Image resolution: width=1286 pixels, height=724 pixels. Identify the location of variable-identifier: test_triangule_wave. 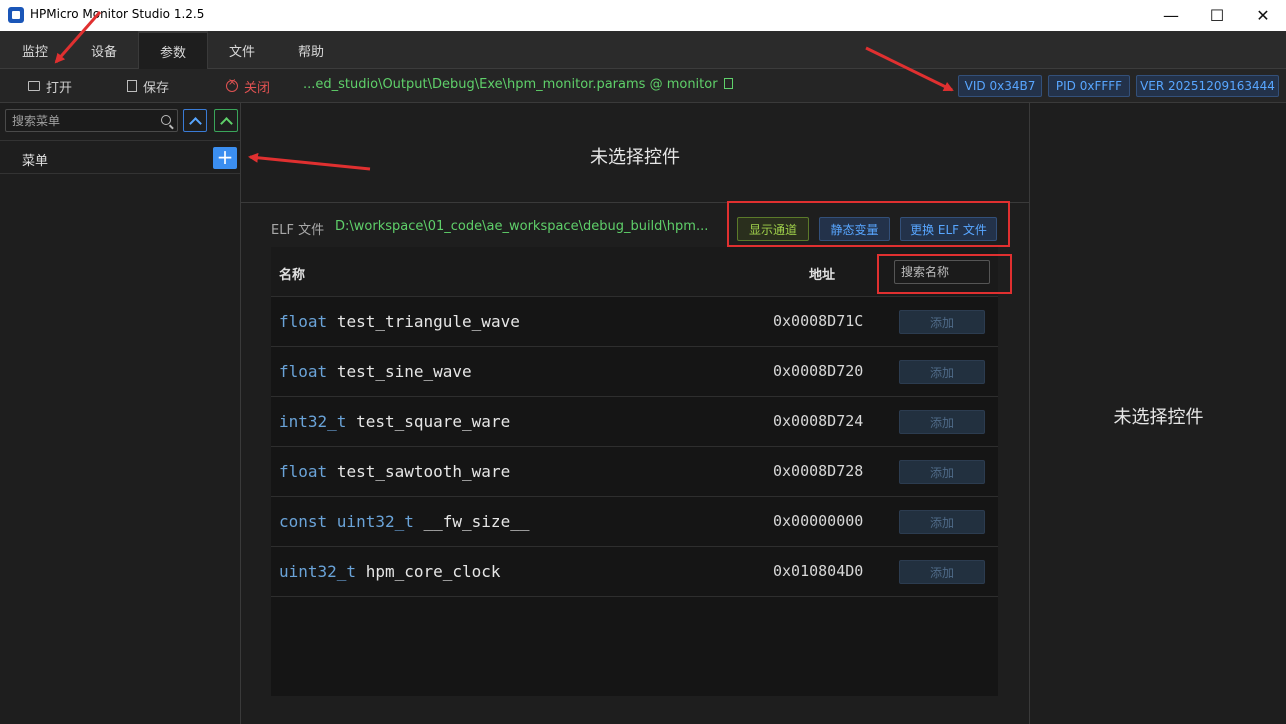
(428, 321).